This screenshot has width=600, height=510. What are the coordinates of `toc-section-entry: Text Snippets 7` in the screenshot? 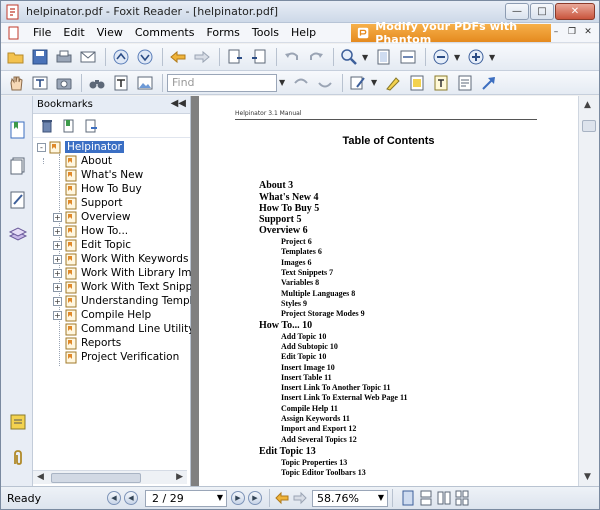 It's located at (307, 272).